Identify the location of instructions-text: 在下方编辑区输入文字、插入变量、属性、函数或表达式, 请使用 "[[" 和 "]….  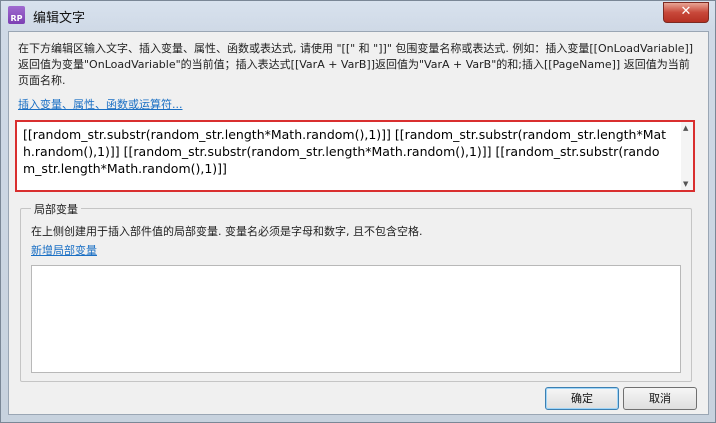
(356, 64).